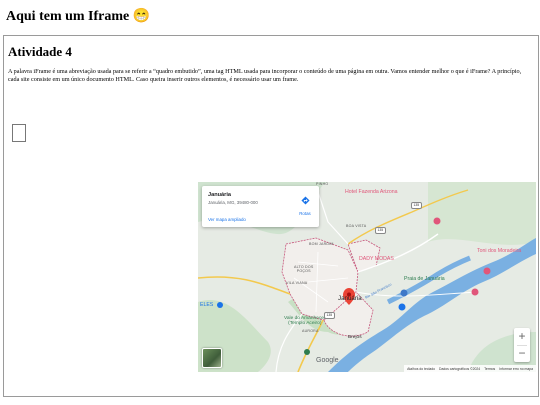  I want to click on report-error-link: Informar erro no mapa, so click(516, 369).